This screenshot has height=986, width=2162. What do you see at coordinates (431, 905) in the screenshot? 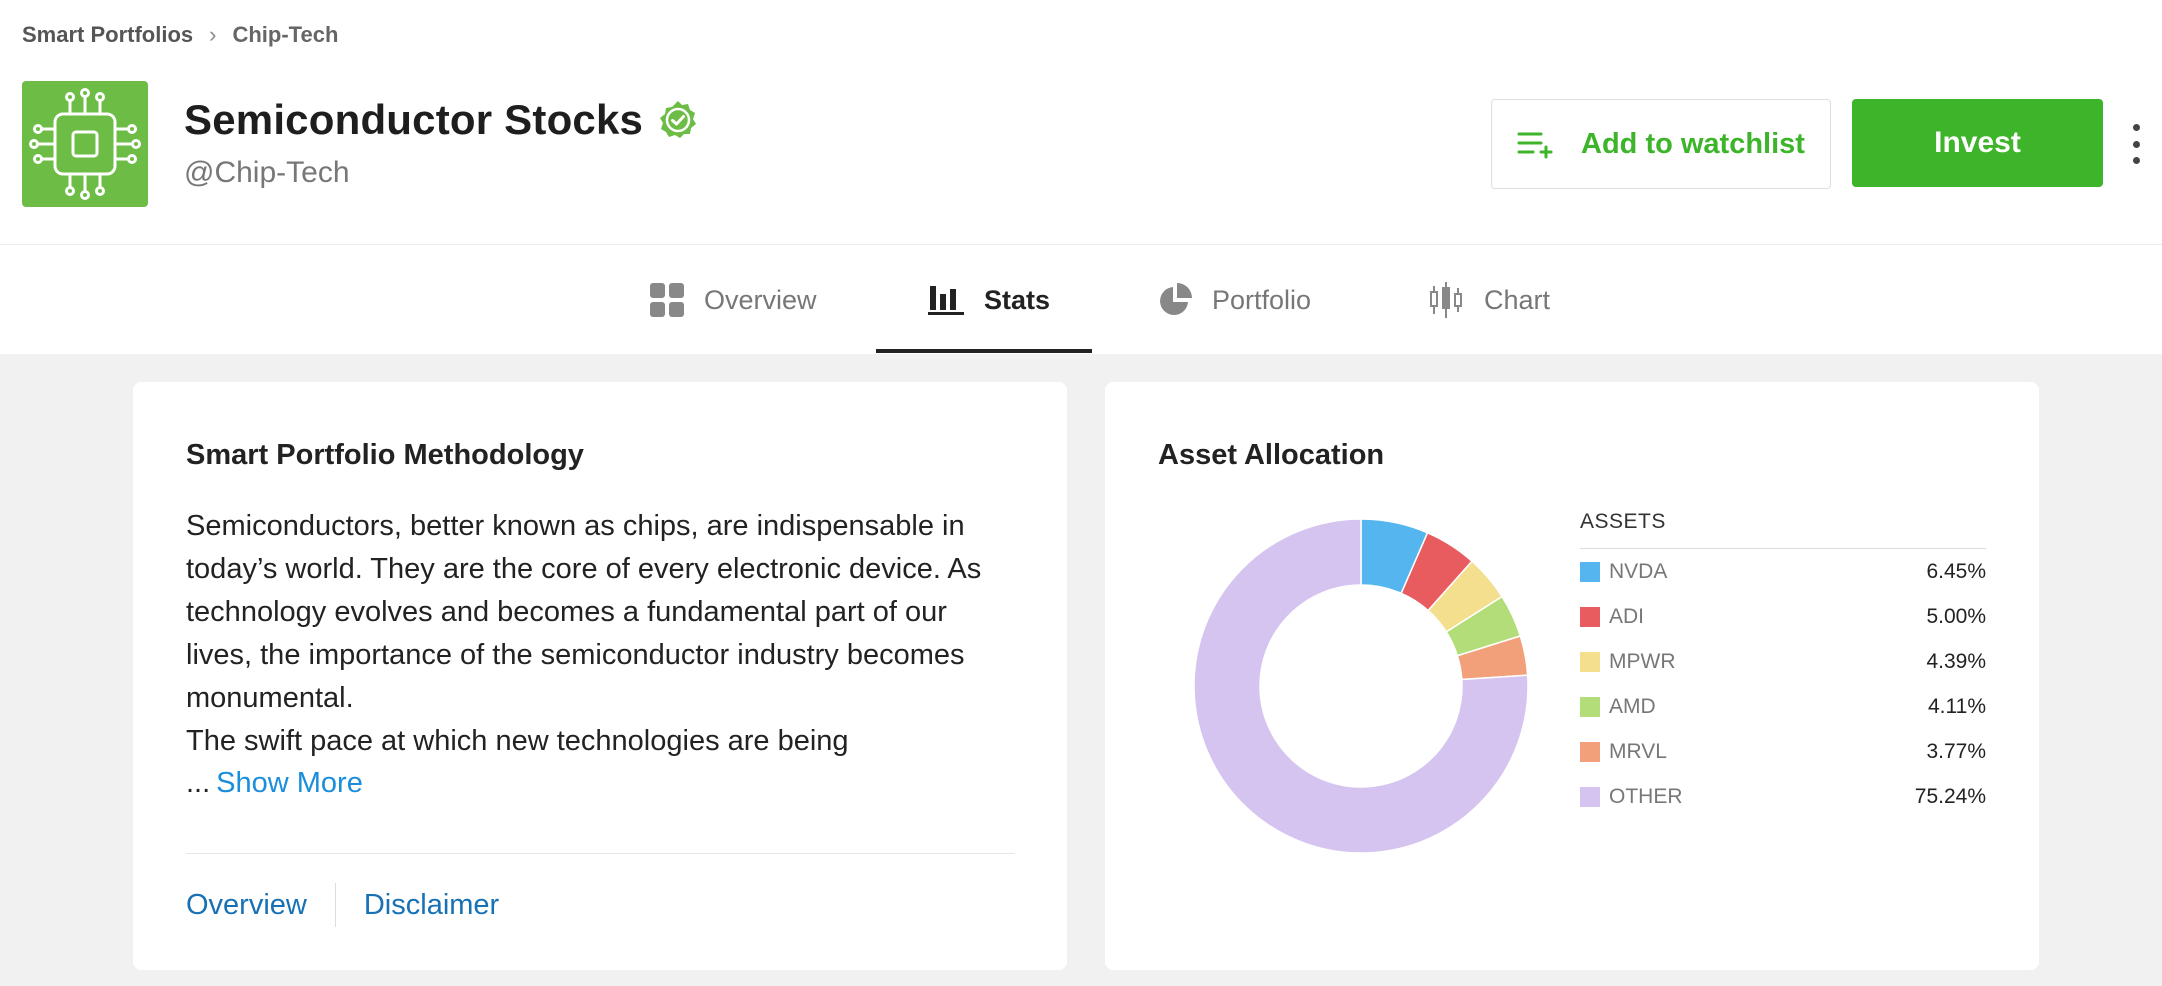
I see `disclaimer-link: Disclaimer` at bounding box center [431, 905].